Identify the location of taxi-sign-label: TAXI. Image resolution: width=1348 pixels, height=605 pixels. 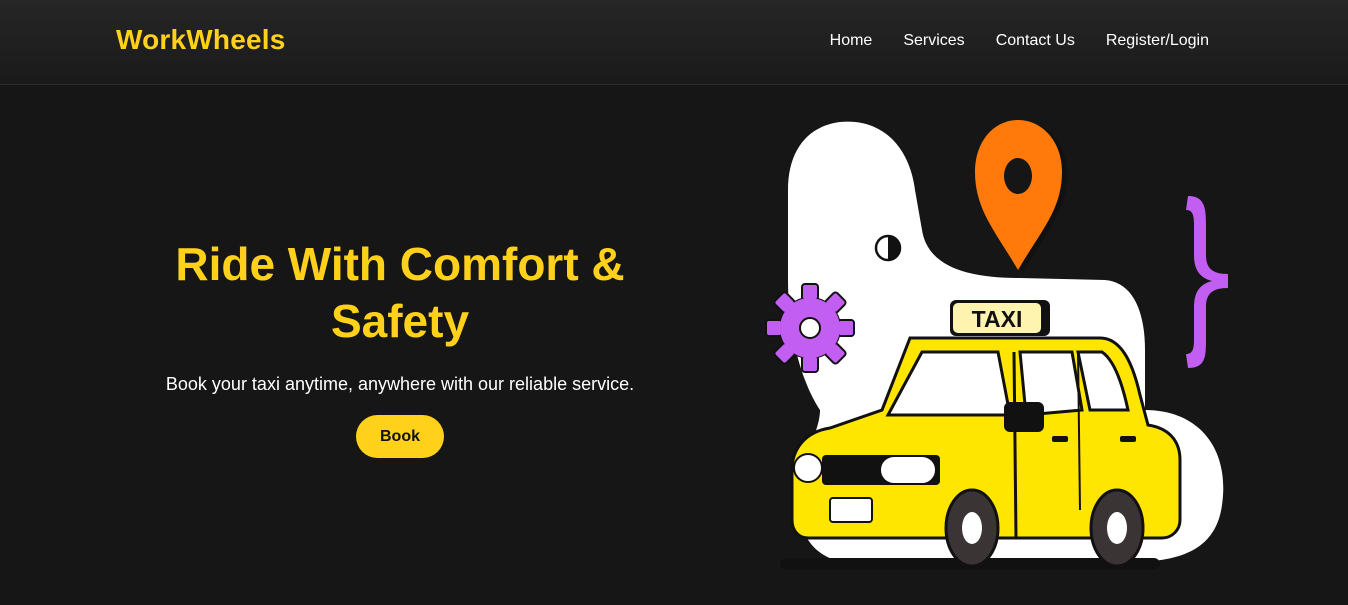
(997, 319).